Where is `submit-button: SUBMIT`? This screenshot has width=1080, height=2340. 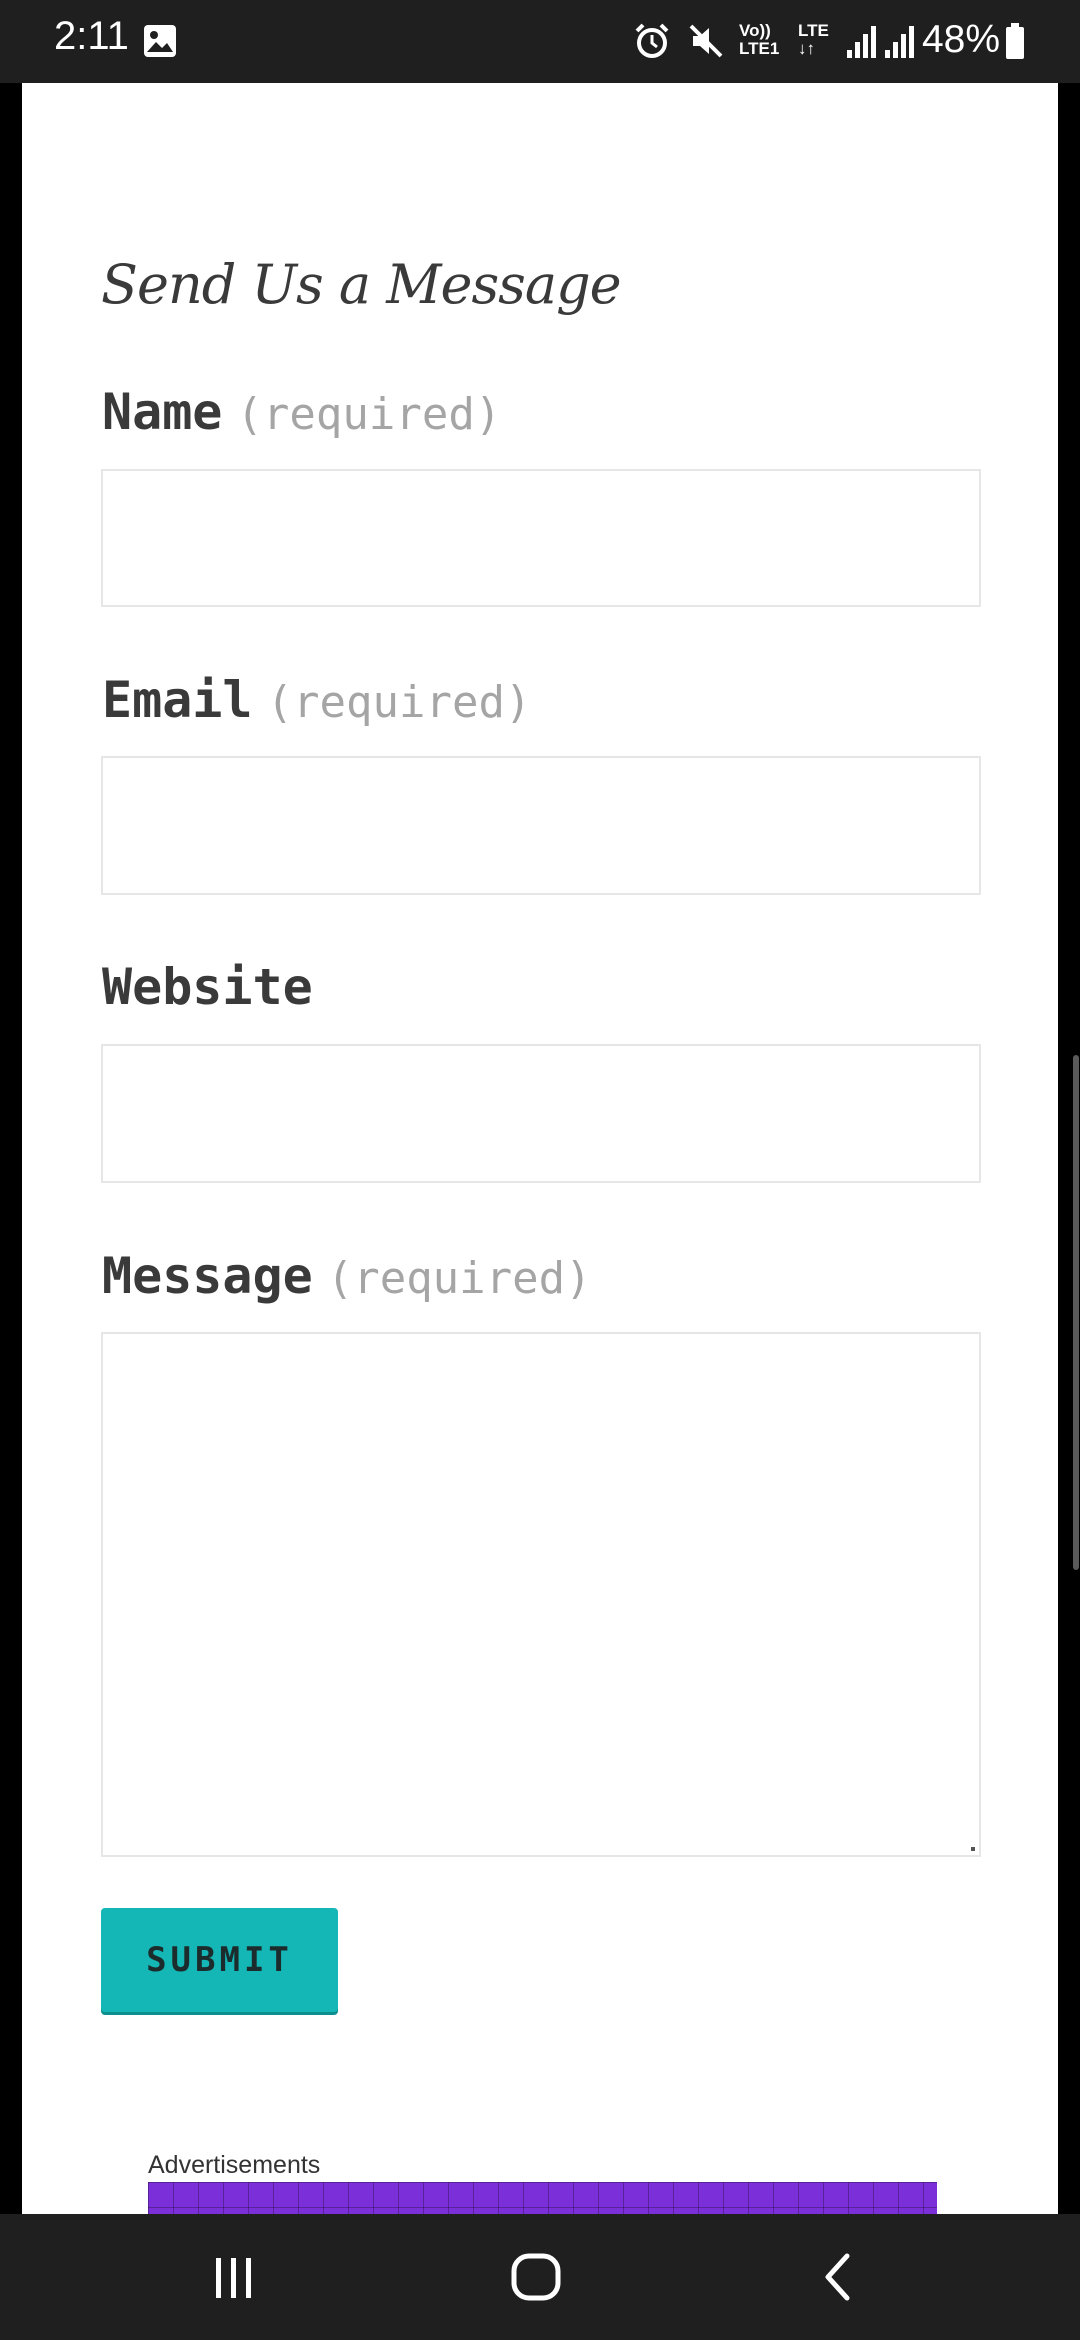 submit-button: SUBMIT is located at coordinates (219, 1960).